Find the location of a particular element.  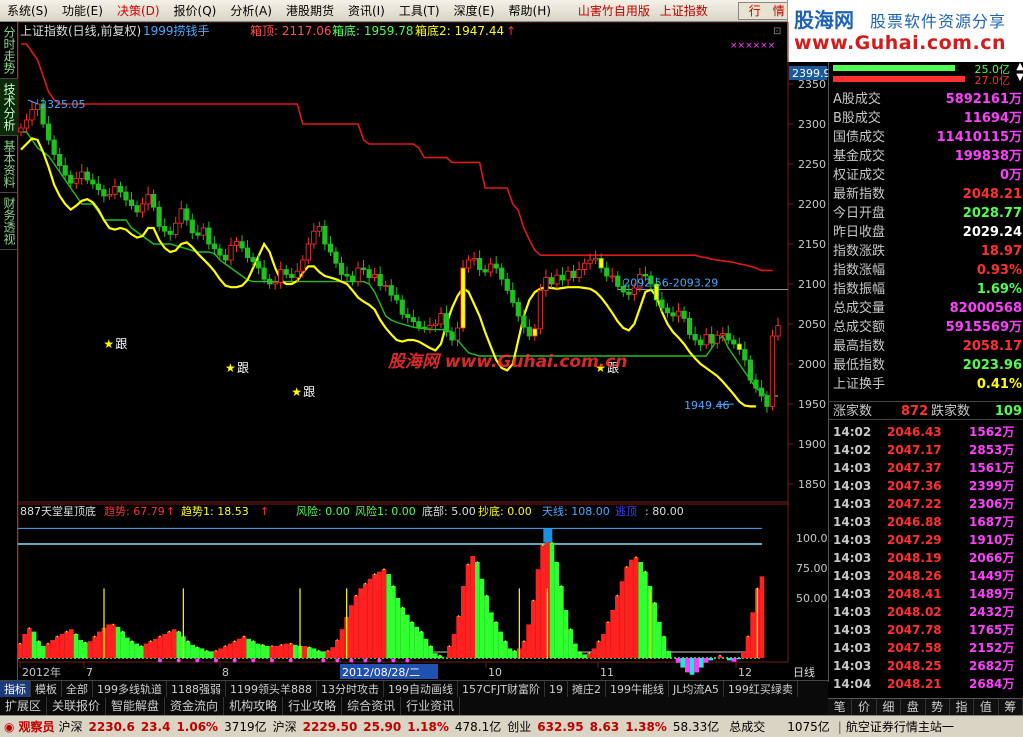

tab-index: 指 is located at coordinates (962, 707).